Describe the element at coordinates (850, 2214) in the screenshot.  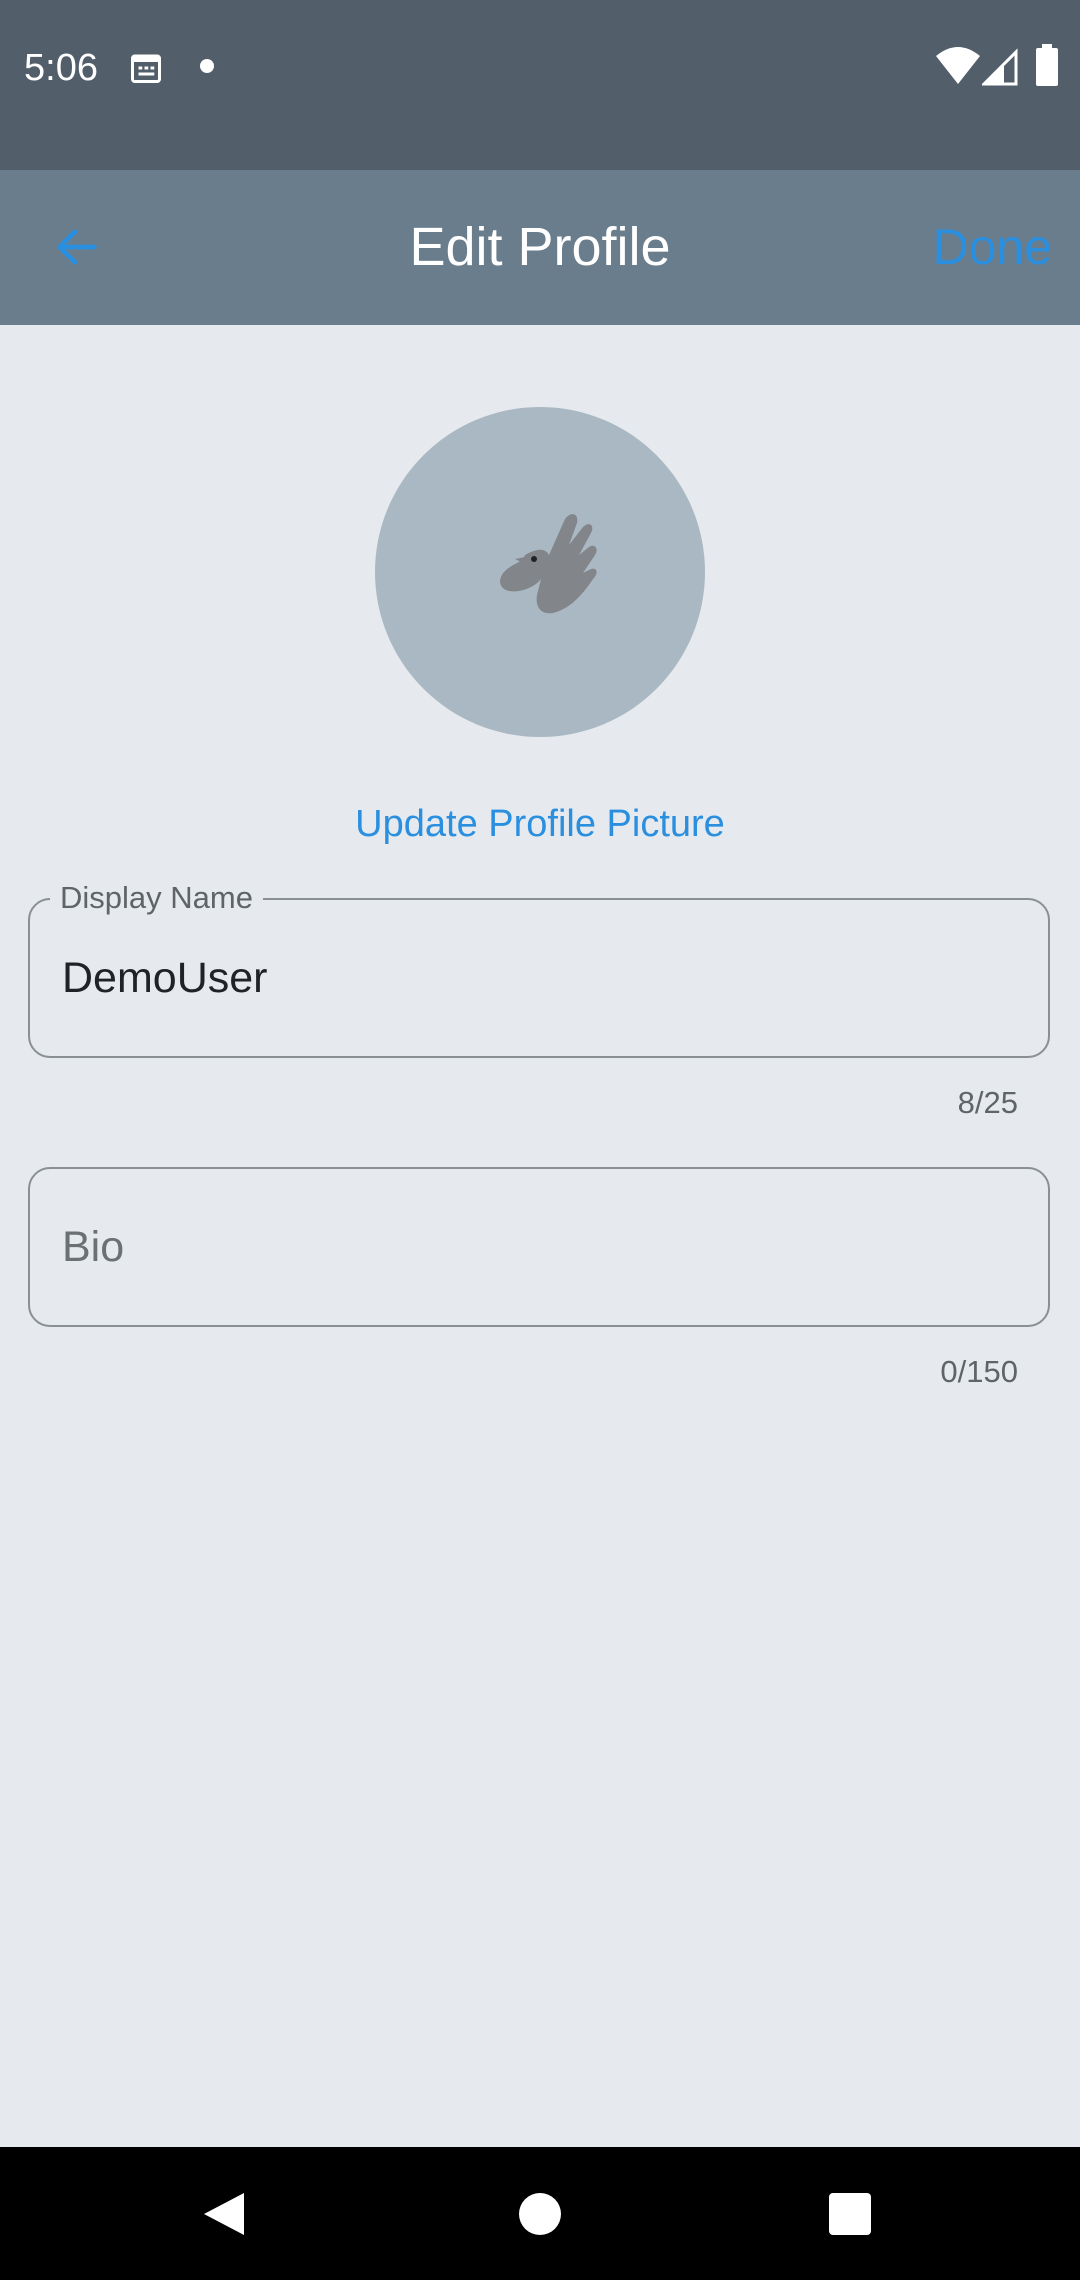
I see `recents-square-icon` at that location.